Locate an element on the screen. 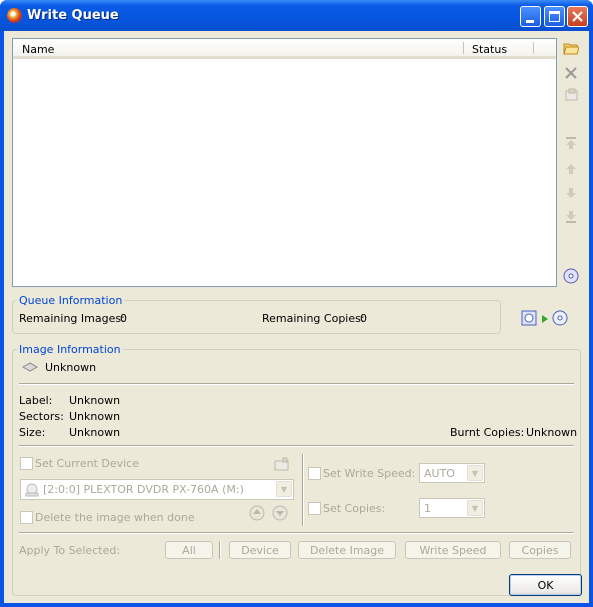 Image resolution: width=593 pixels, height=607 pixels. list-header: Name Status is located at coordinates (284, 49).